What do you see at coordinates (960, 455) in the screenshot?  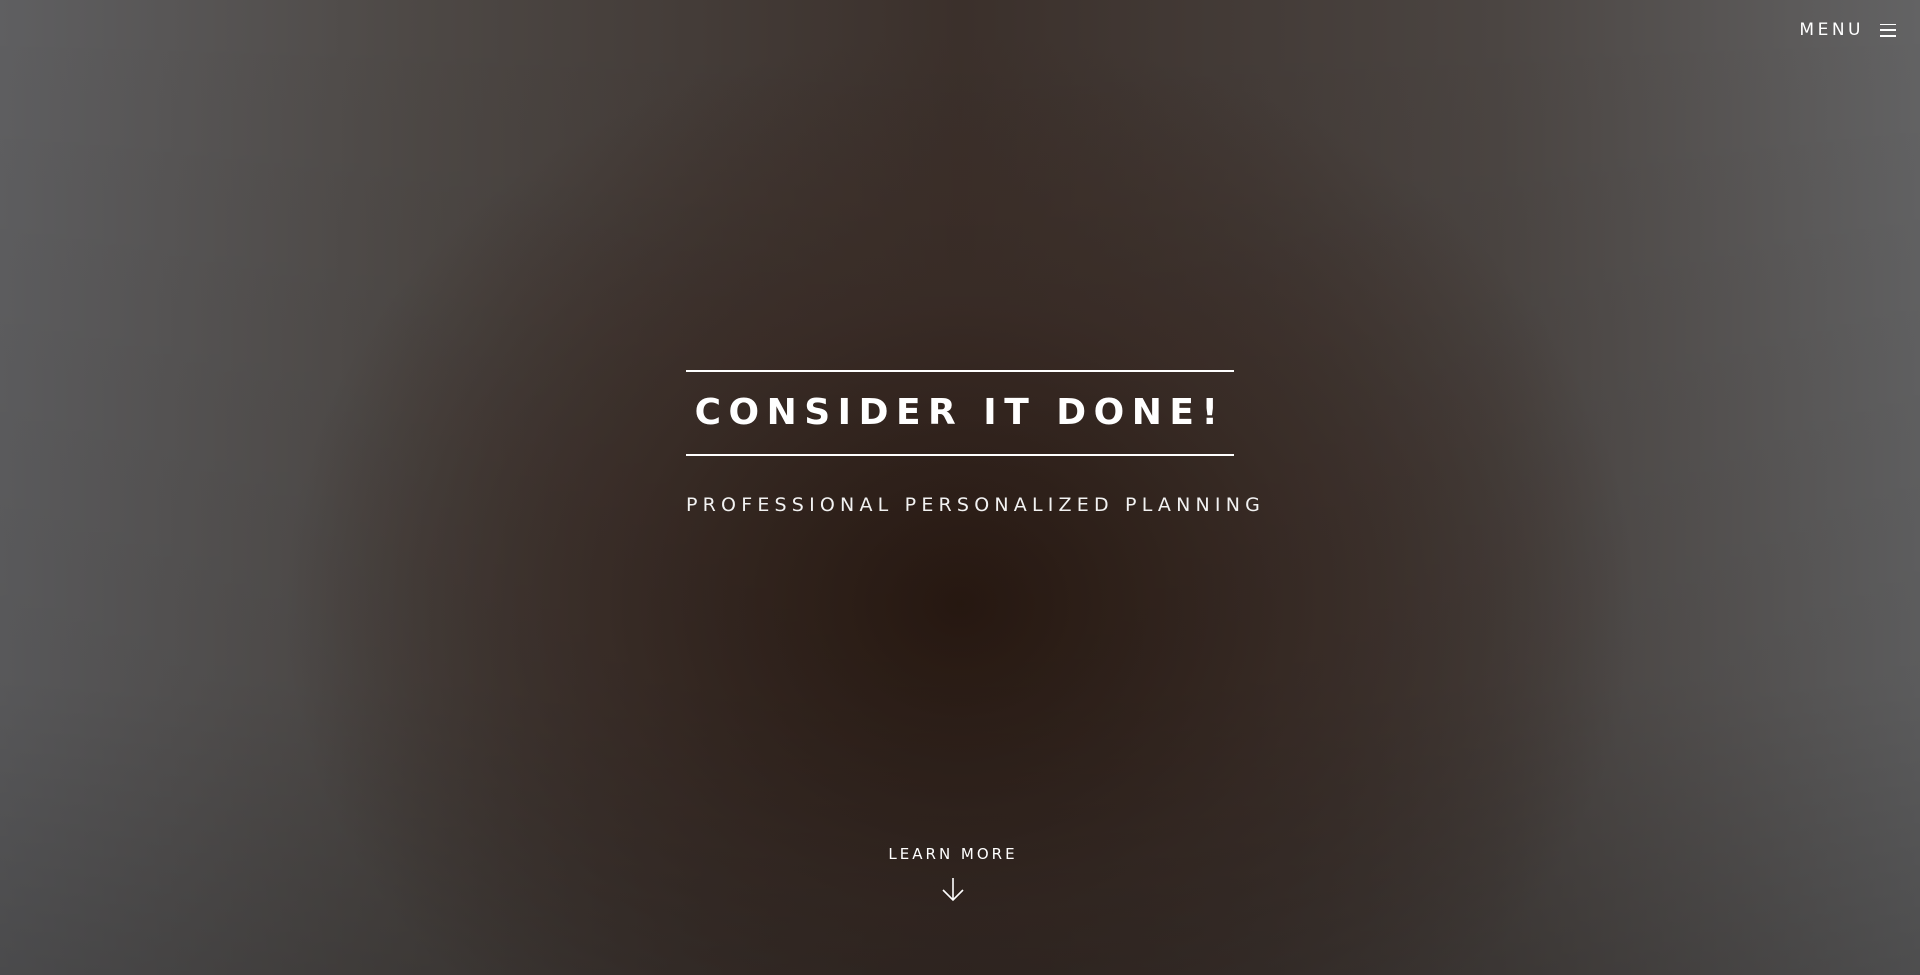 I see `headline-bottom-rule` at bounding box center [960, 455].